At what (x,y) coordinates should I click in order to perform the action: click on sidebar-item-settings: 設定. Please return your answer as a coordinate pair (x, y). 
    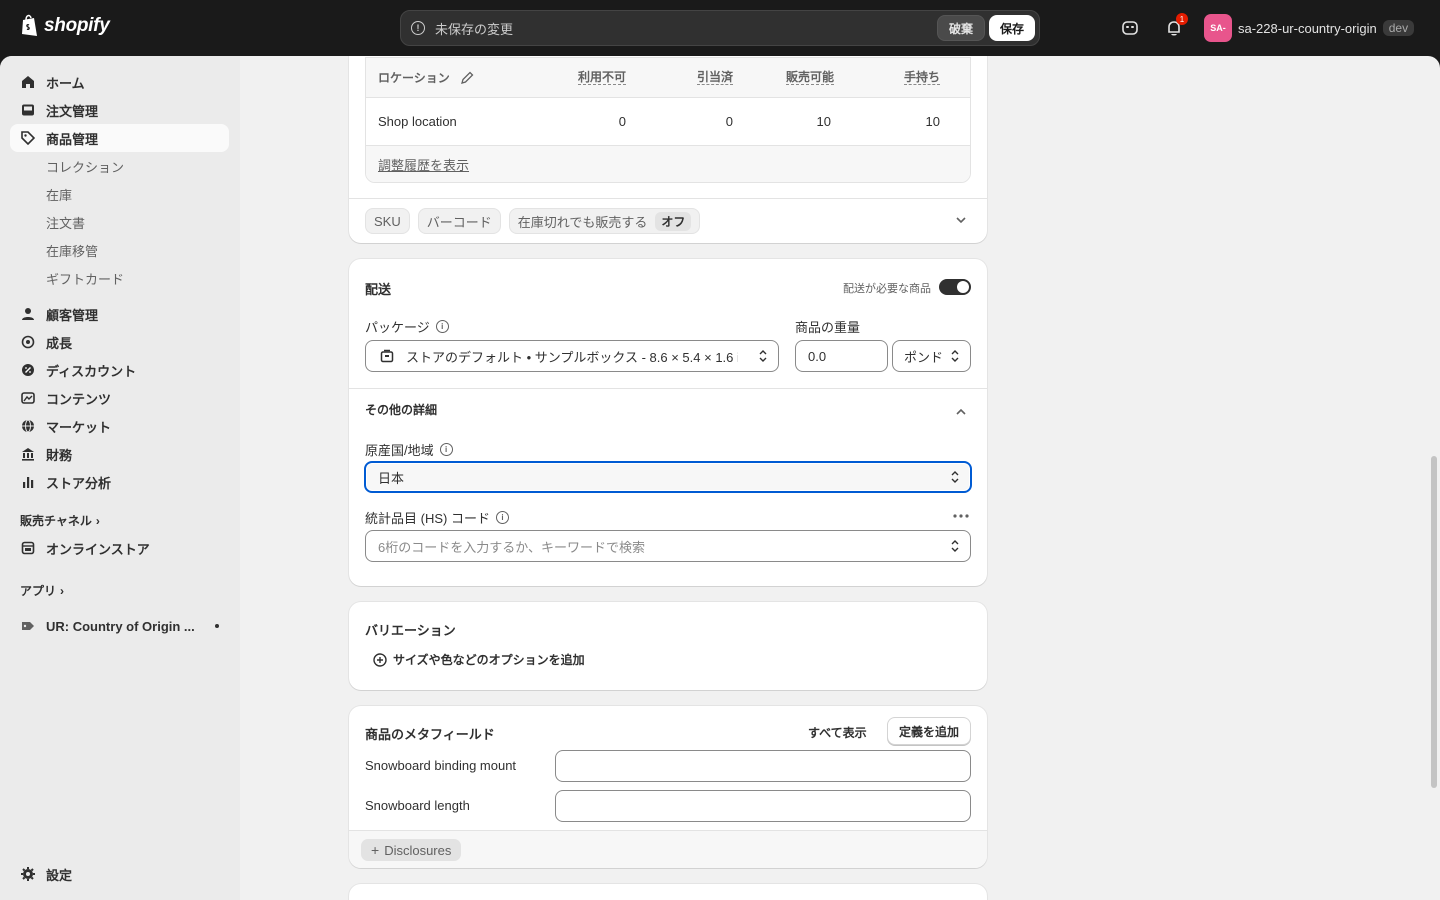
    Looking at the image, I should click on (119, 874).